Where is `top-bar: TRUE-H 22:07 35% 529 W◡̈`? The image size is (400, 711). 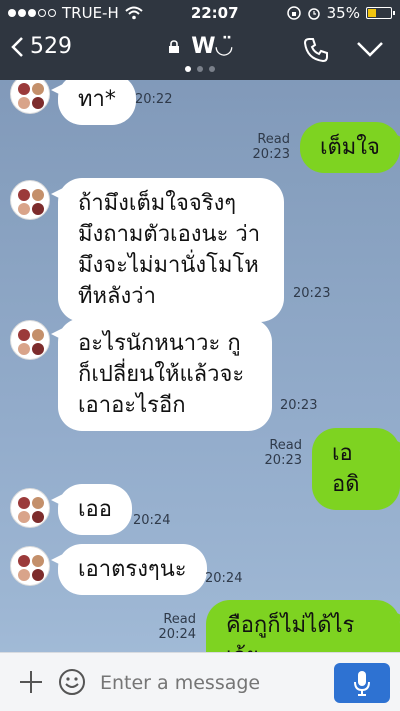 top-bar: TRUE-H 22:07 35% 529 W◡̈ is located at coordinates (200, 40).